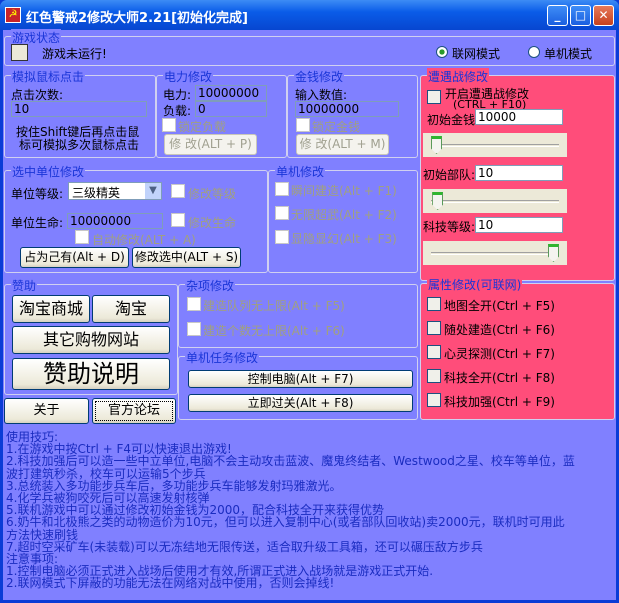  Describe the element at coordinates (344, 191) in the screenshot. I see `single-mod-label: 瞬间建造(Alt + F1)` at that location.